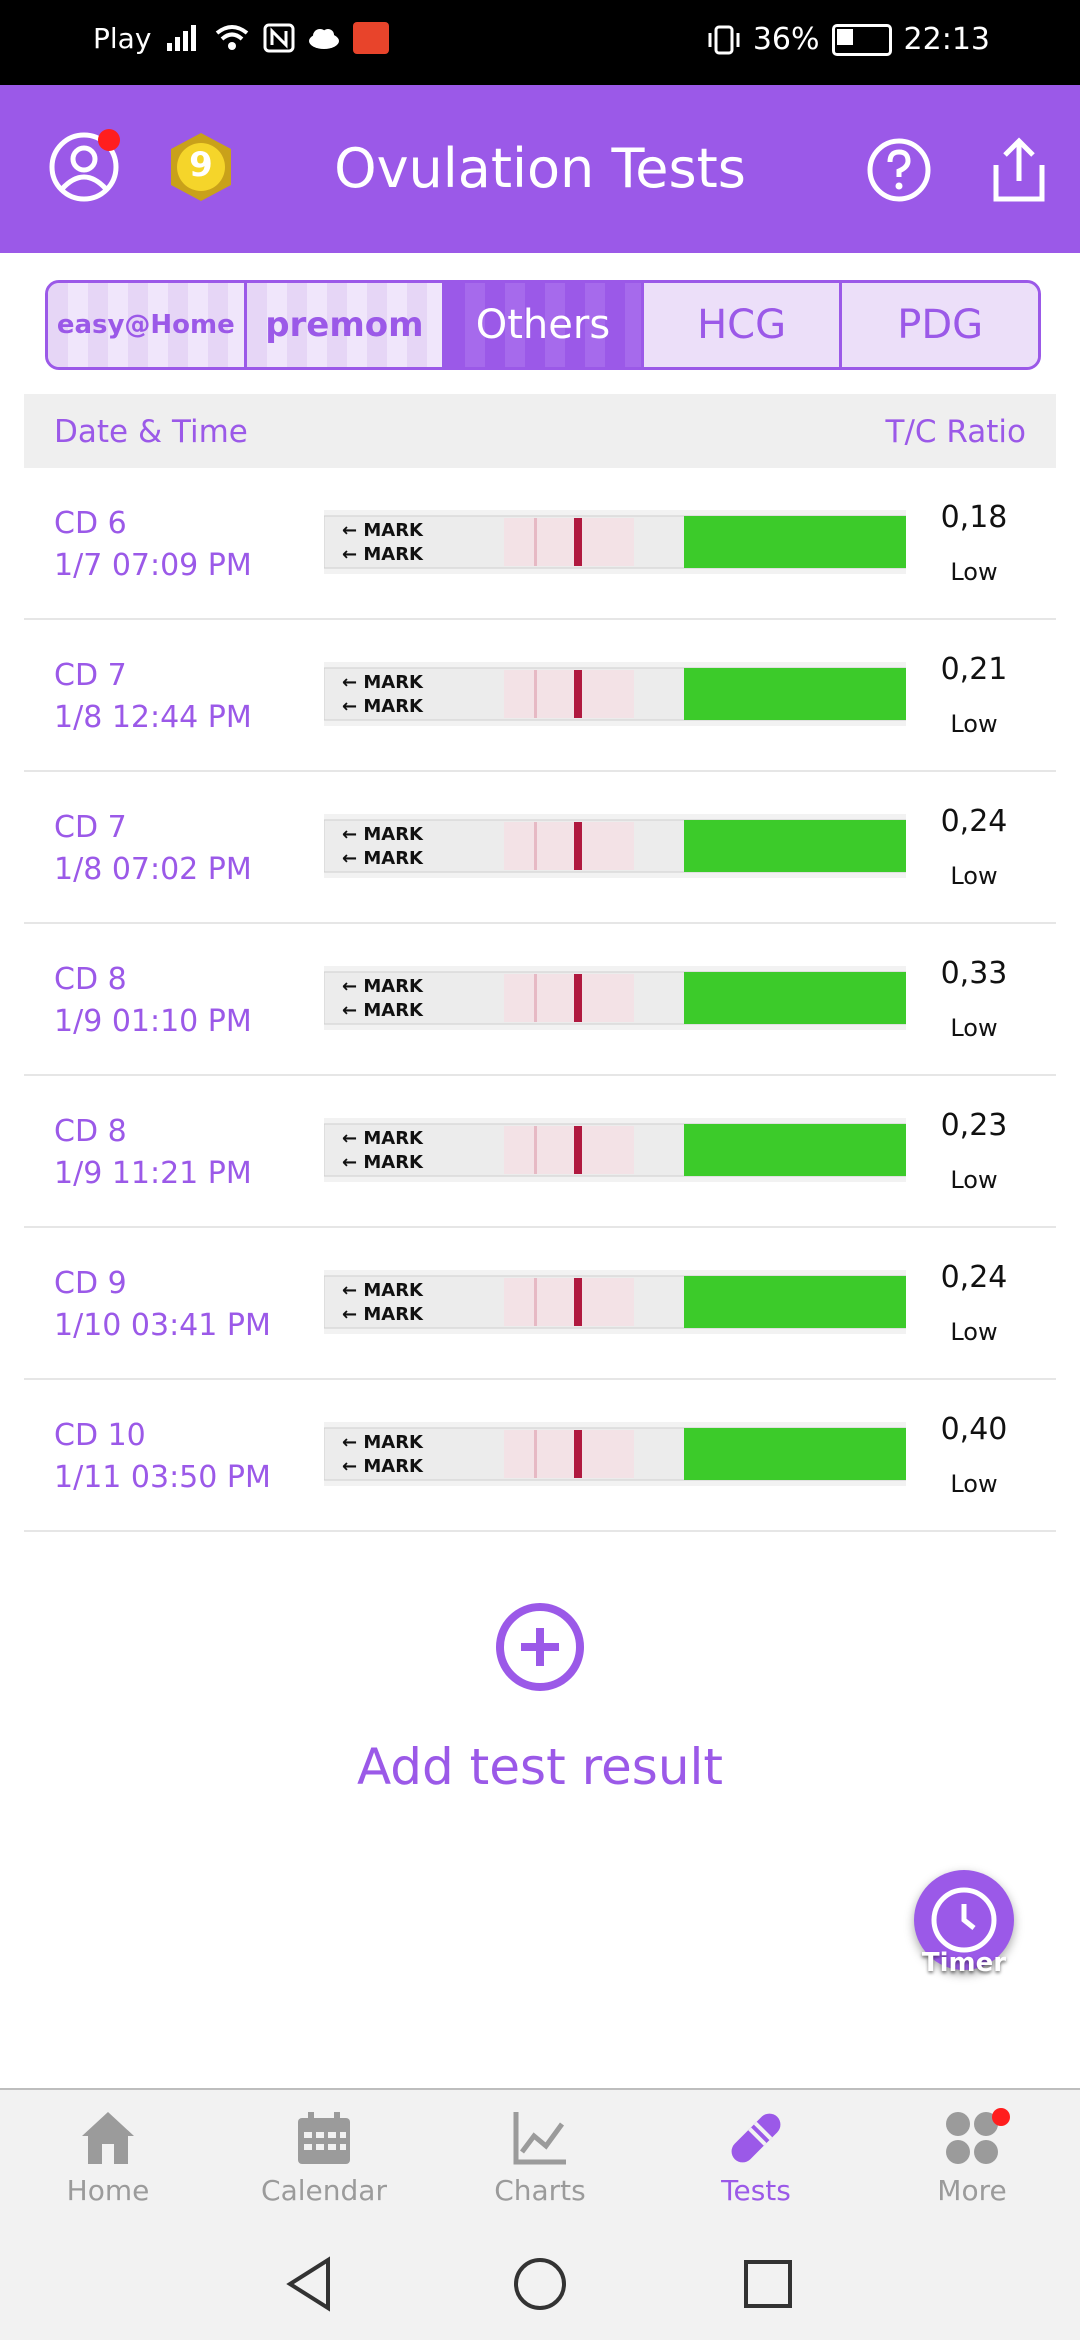 The image size is (1080, 2340). Describe the element at coordinates (324, 39) in the screenshot. I see `cloud-icon` at that location.